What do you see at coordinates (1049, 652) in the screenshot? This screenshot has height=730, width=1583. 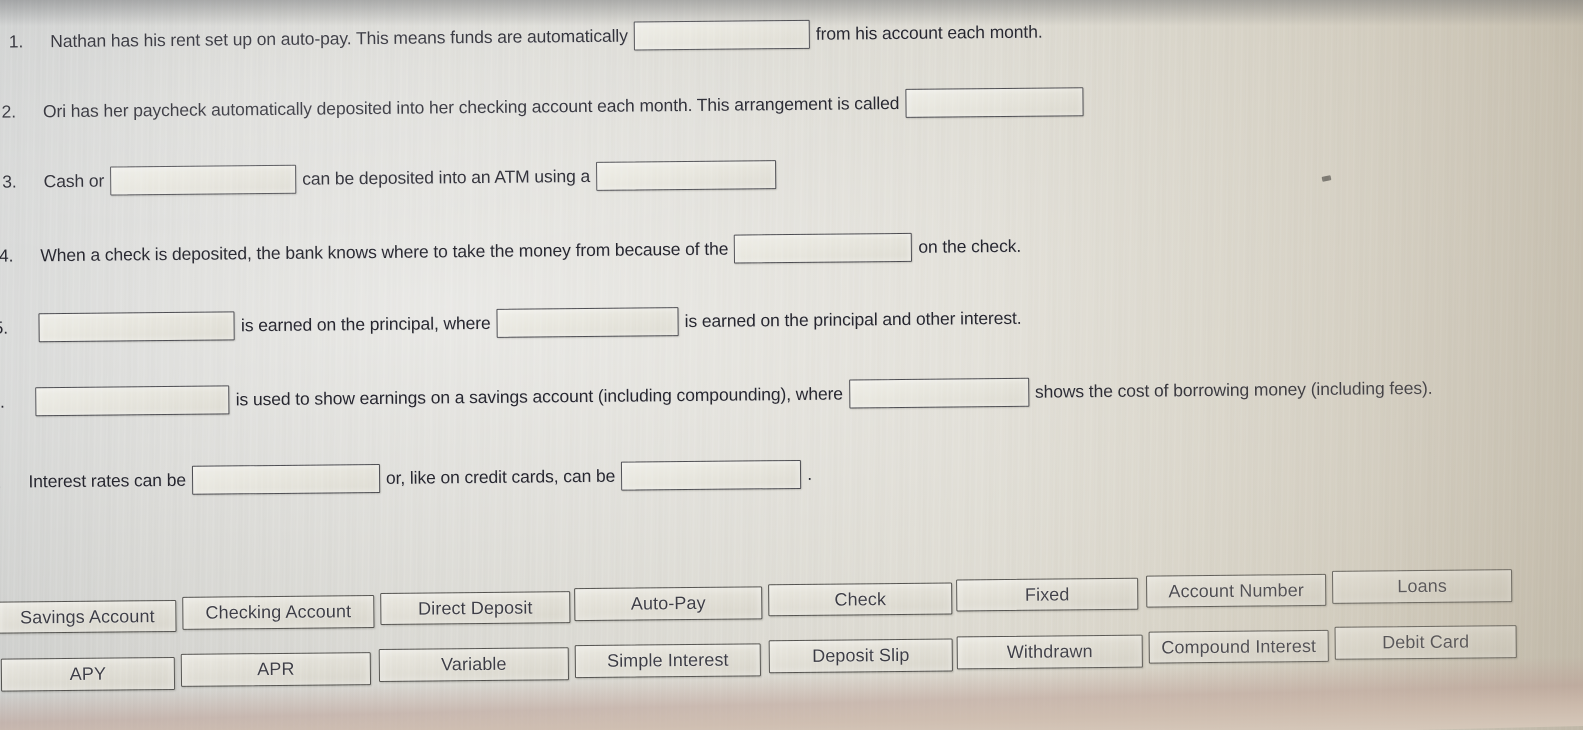 I see `word-bank-tile: Withdrawn` at bounding box center [1049, 652].